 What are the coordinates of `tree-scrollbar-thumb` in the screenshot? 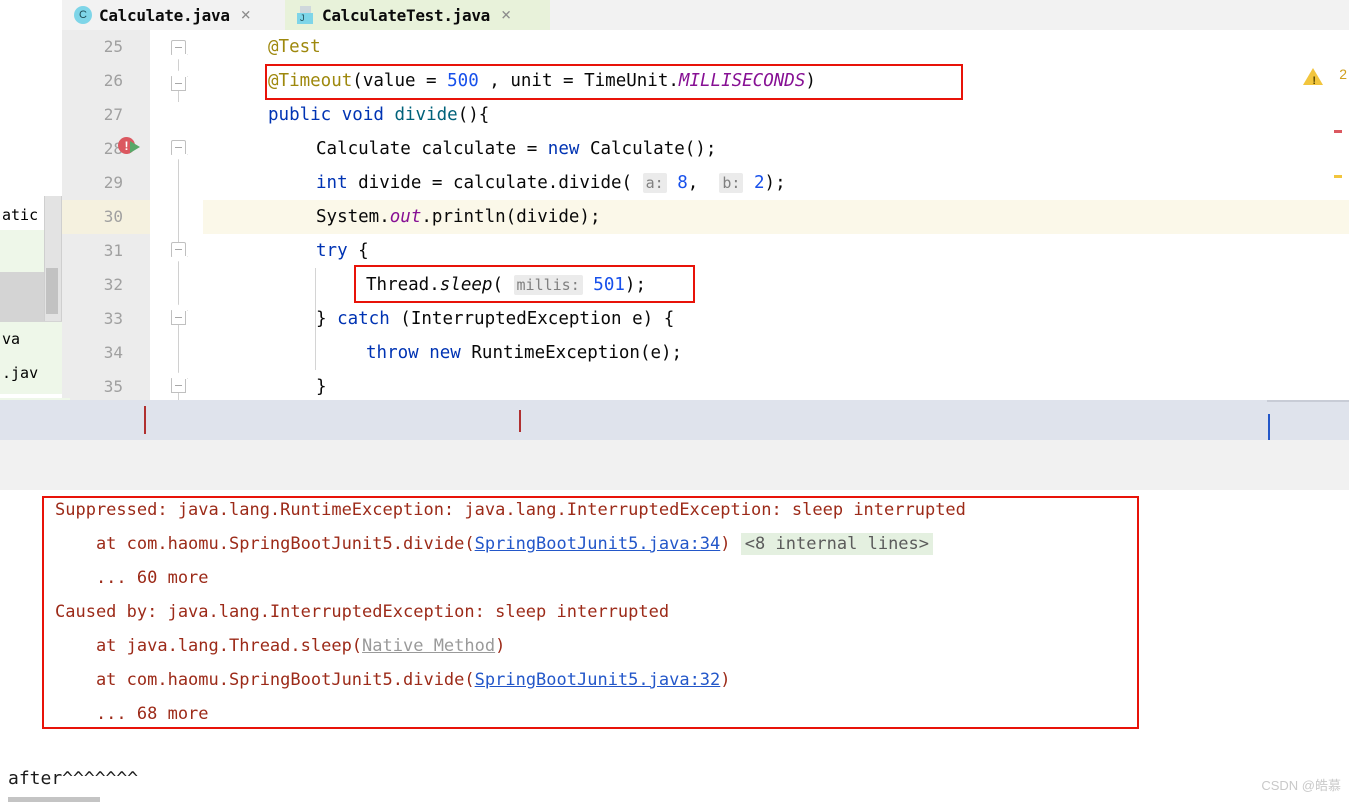 It's located at (52, 291).